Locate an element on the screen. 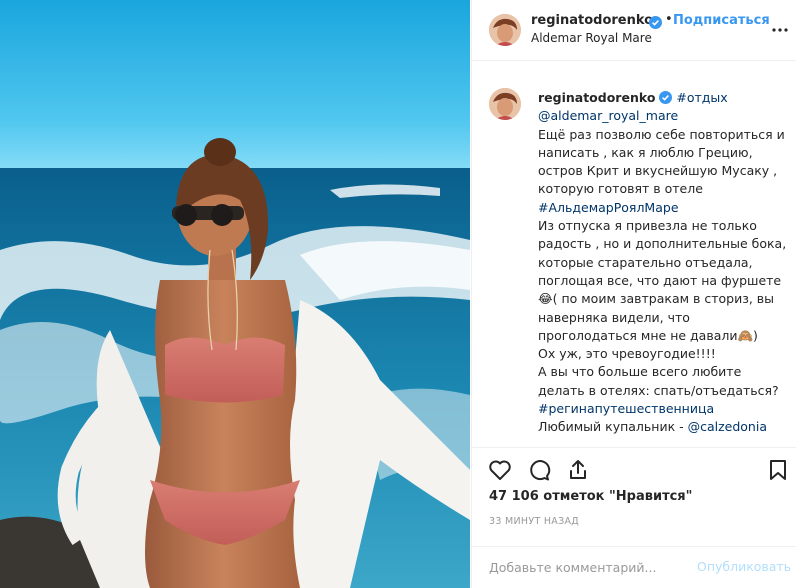  add-comment-bar: Опубликовать is located at coordinates (634, 567).